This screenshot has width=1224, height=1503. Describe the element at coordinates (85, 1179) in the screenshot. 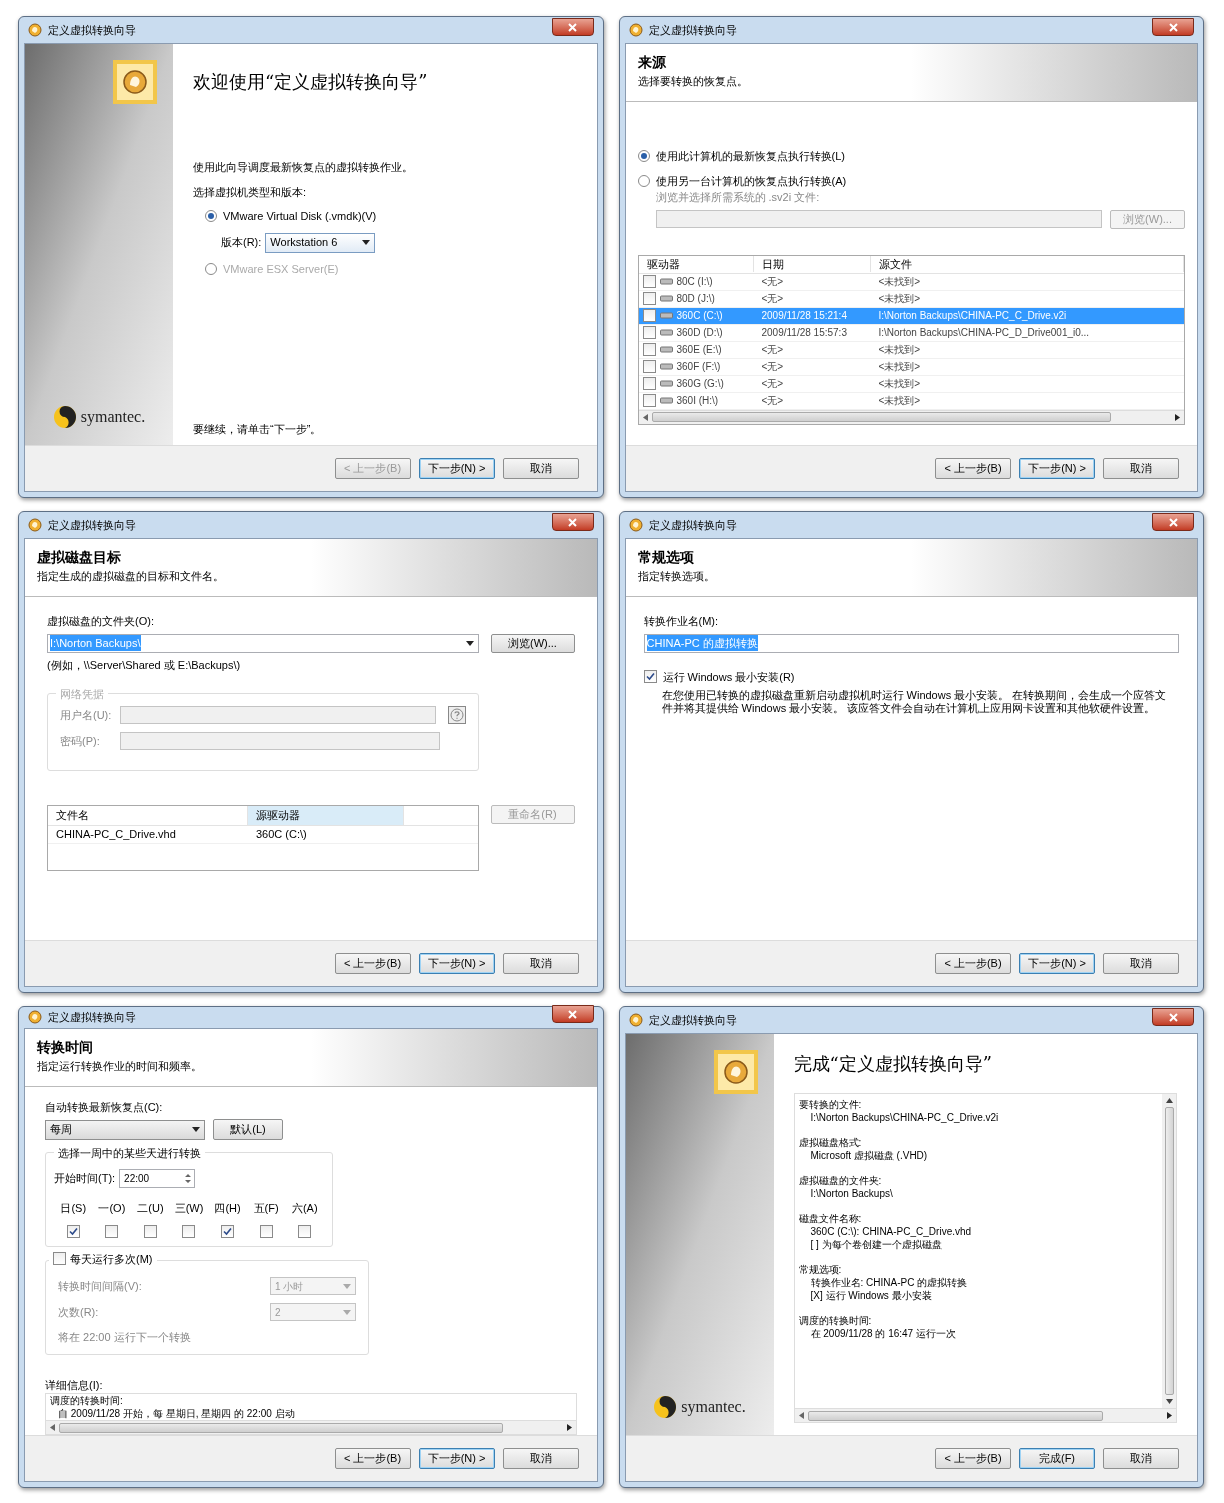

I see `start-time-label: 开始时间(T):` at that location.